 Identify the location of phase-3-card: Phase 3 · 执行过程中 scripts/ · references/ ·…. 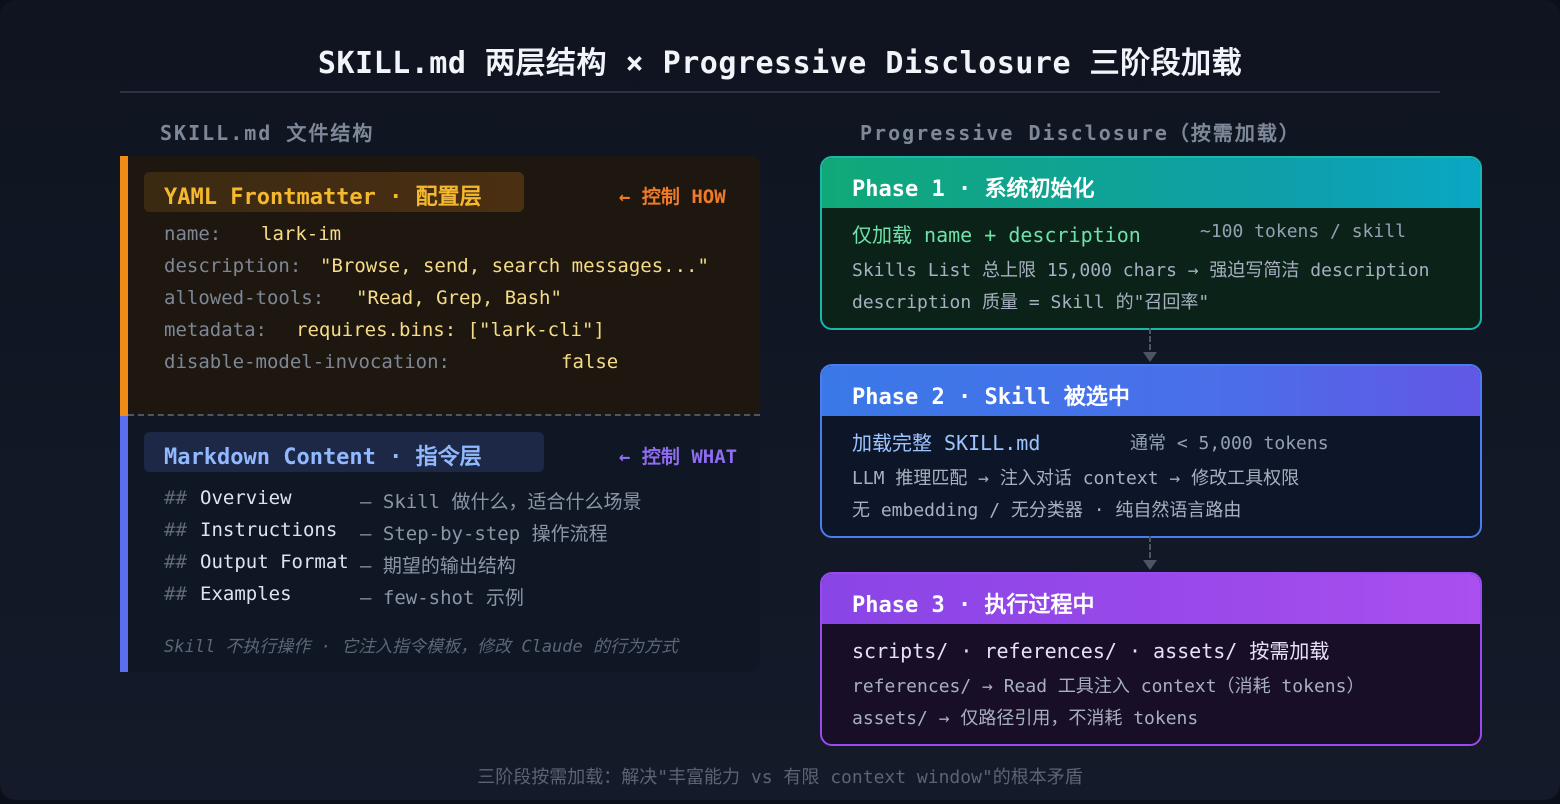
(1151, 659).